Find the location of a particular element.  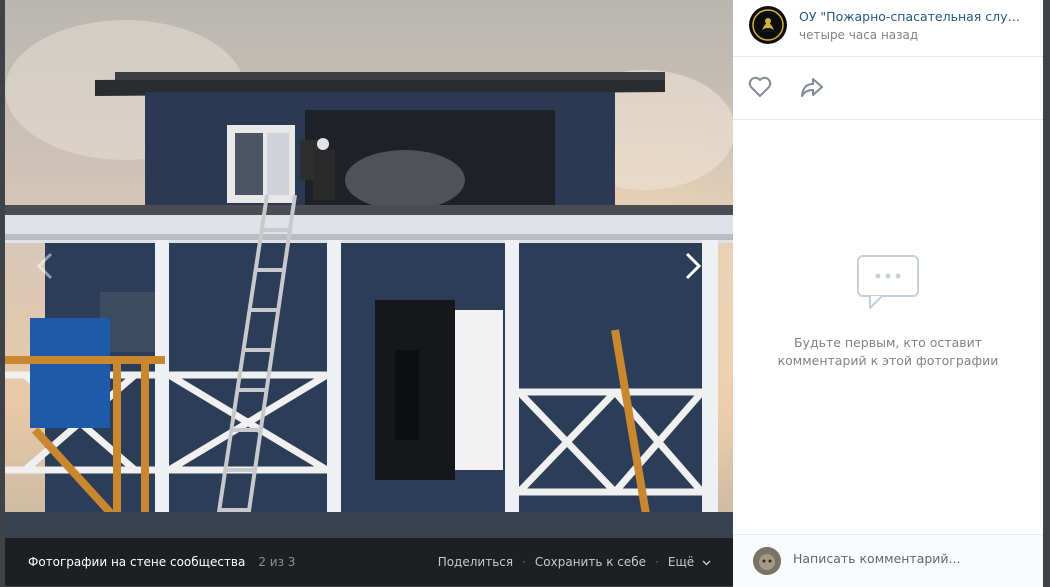

comment-composer is located at coordinates (888, 560).